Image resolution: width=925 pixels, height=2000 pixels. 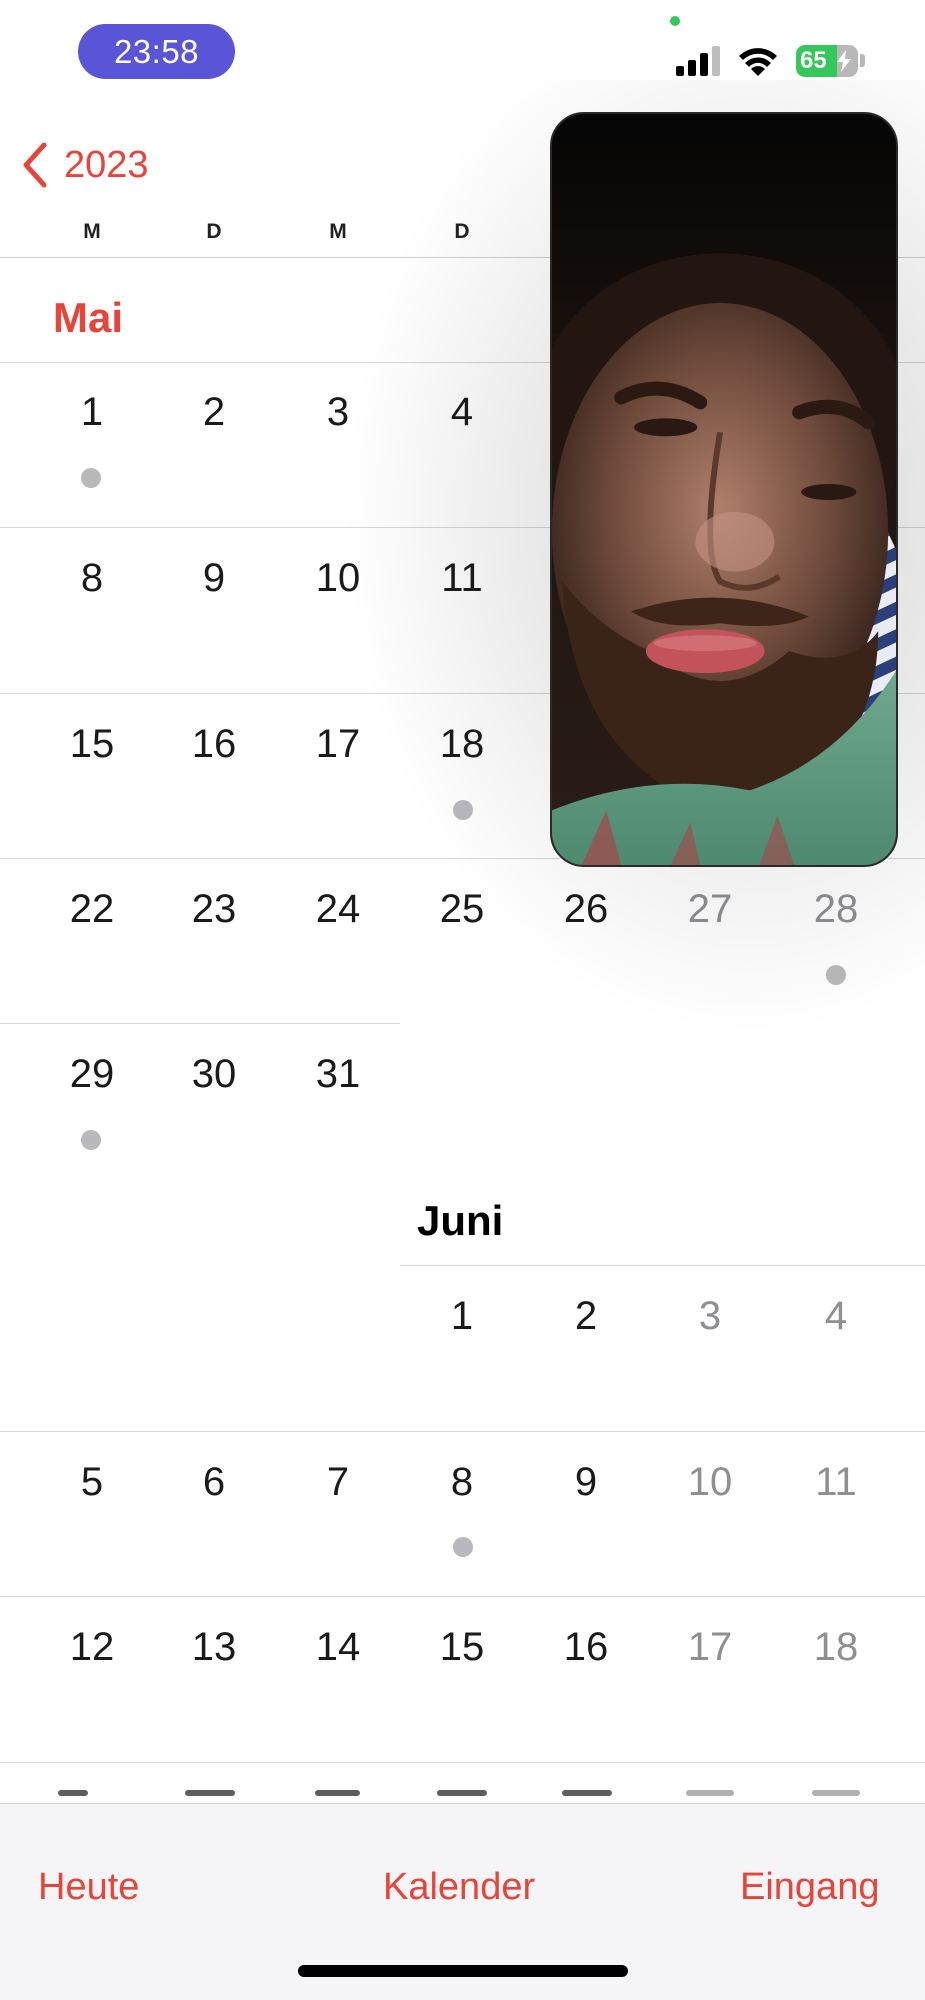 I want to click on day-cell: 31, so click(x=338, y=1074).